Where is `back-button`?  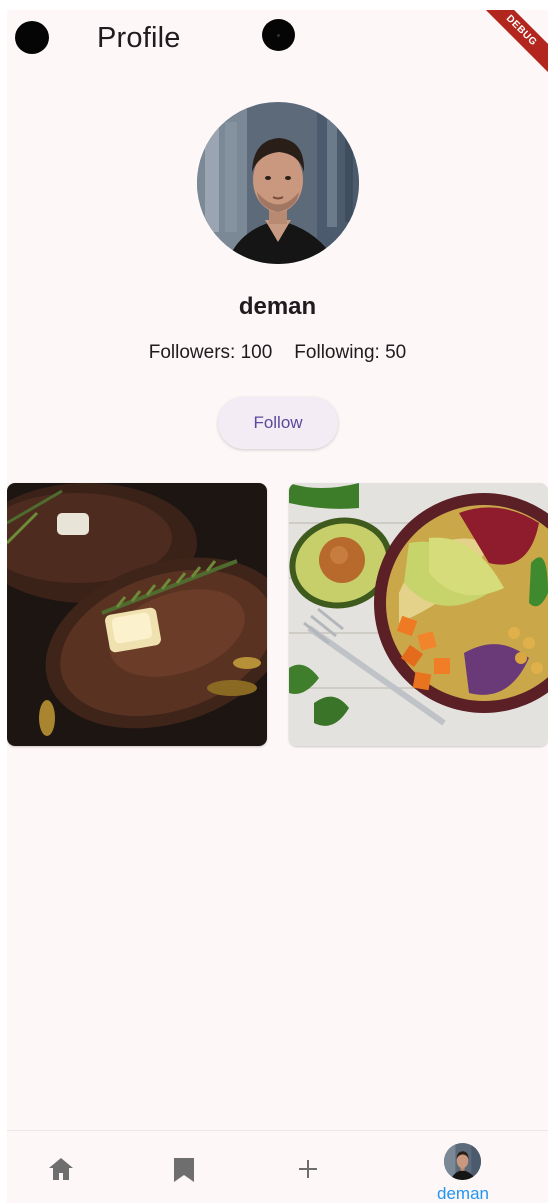 back-button is located at coordinates (32, 37).